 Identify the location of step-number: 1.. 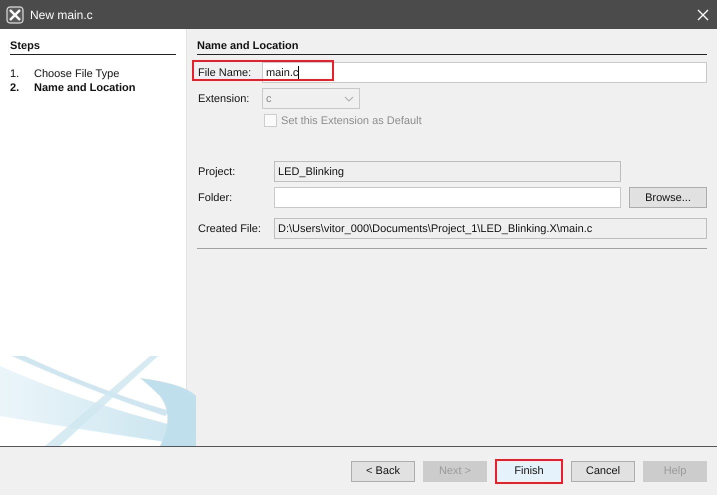
(15, 74).